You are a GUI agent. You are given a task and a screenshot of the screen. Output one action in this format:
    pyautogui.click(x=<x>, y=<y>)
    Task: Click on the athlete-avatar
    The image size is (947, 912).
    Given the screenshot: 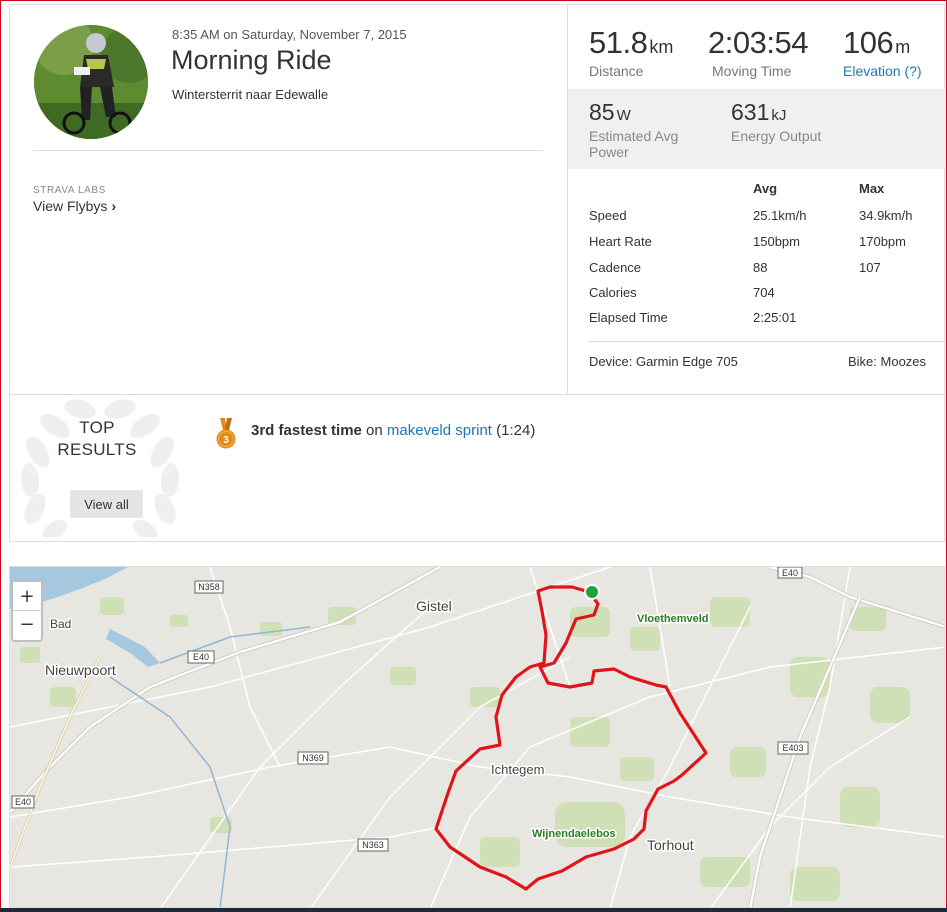 What is the action you would take?
    pyautogui.click(x=91, y=82)
    